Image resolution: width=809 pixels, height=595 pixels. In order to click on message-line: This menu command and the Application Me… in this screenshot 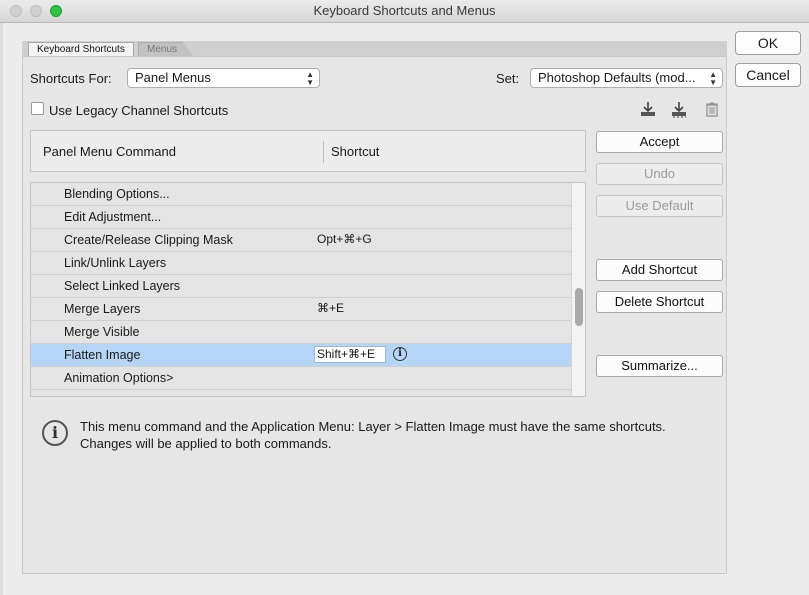, I will do `click(373, 426)`.